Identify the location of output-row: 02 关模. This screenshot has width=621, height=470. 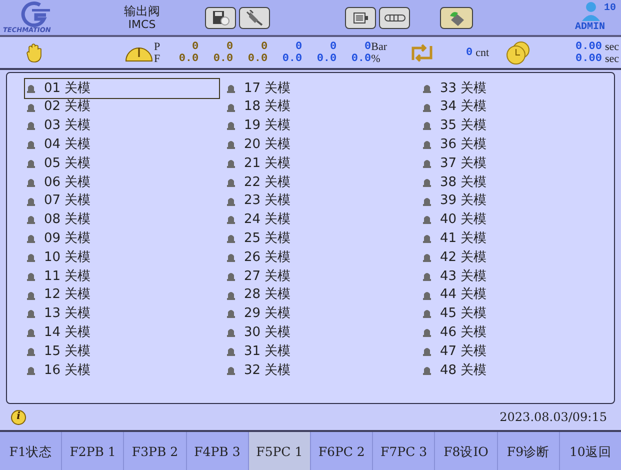
(125, 107).